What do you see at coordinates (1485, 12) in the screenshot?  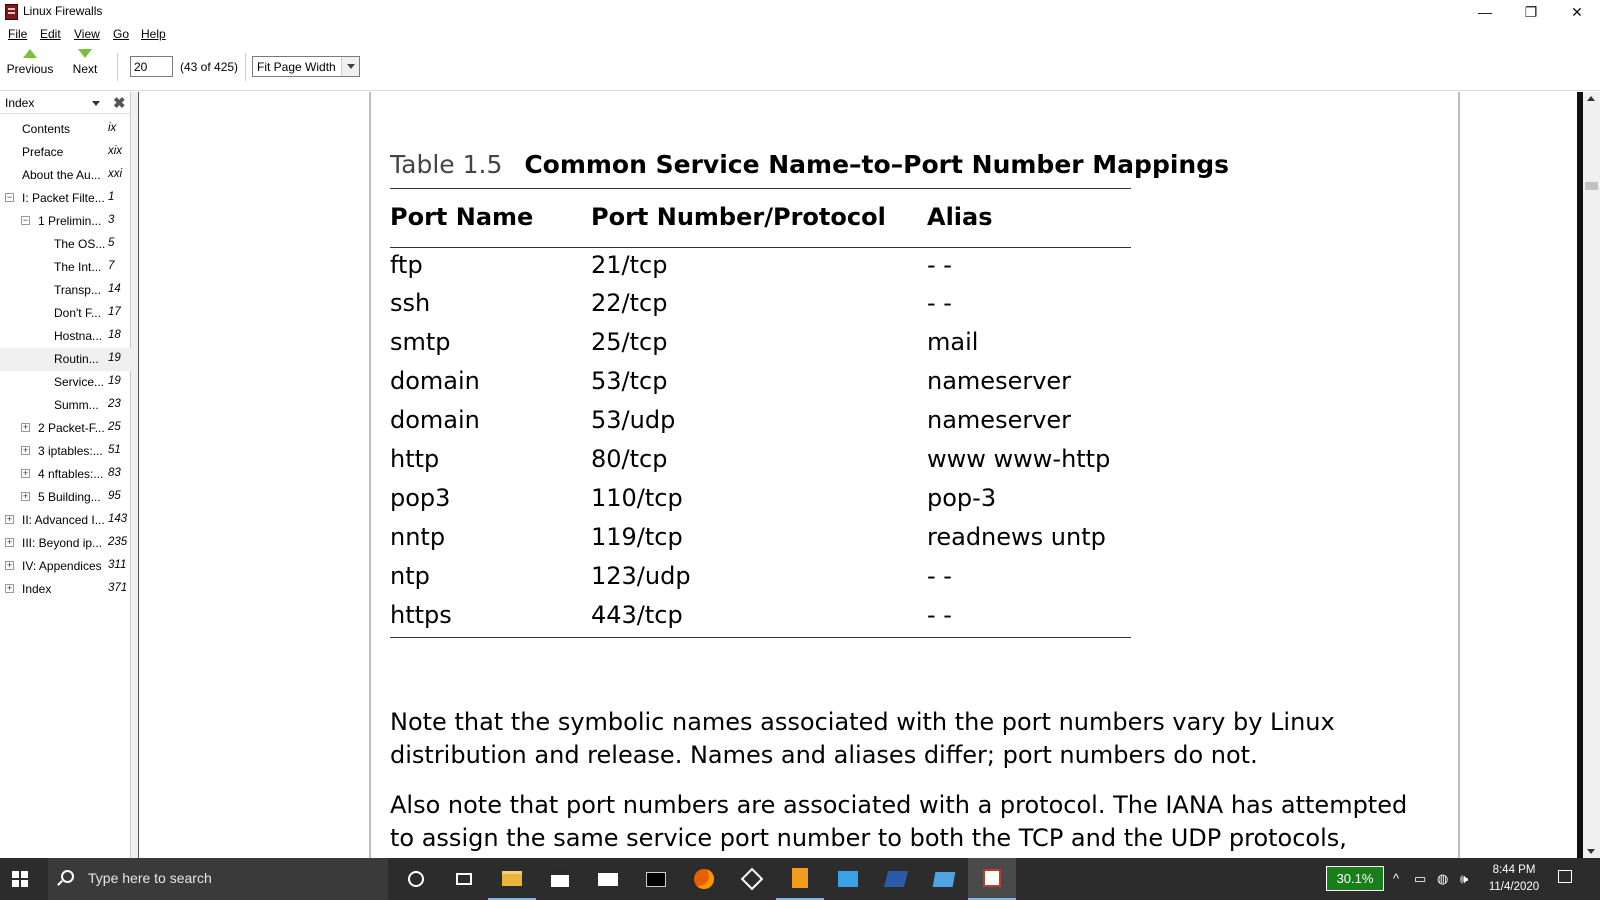 I see `minimize-button: —` at bounding box center [1485, 12].